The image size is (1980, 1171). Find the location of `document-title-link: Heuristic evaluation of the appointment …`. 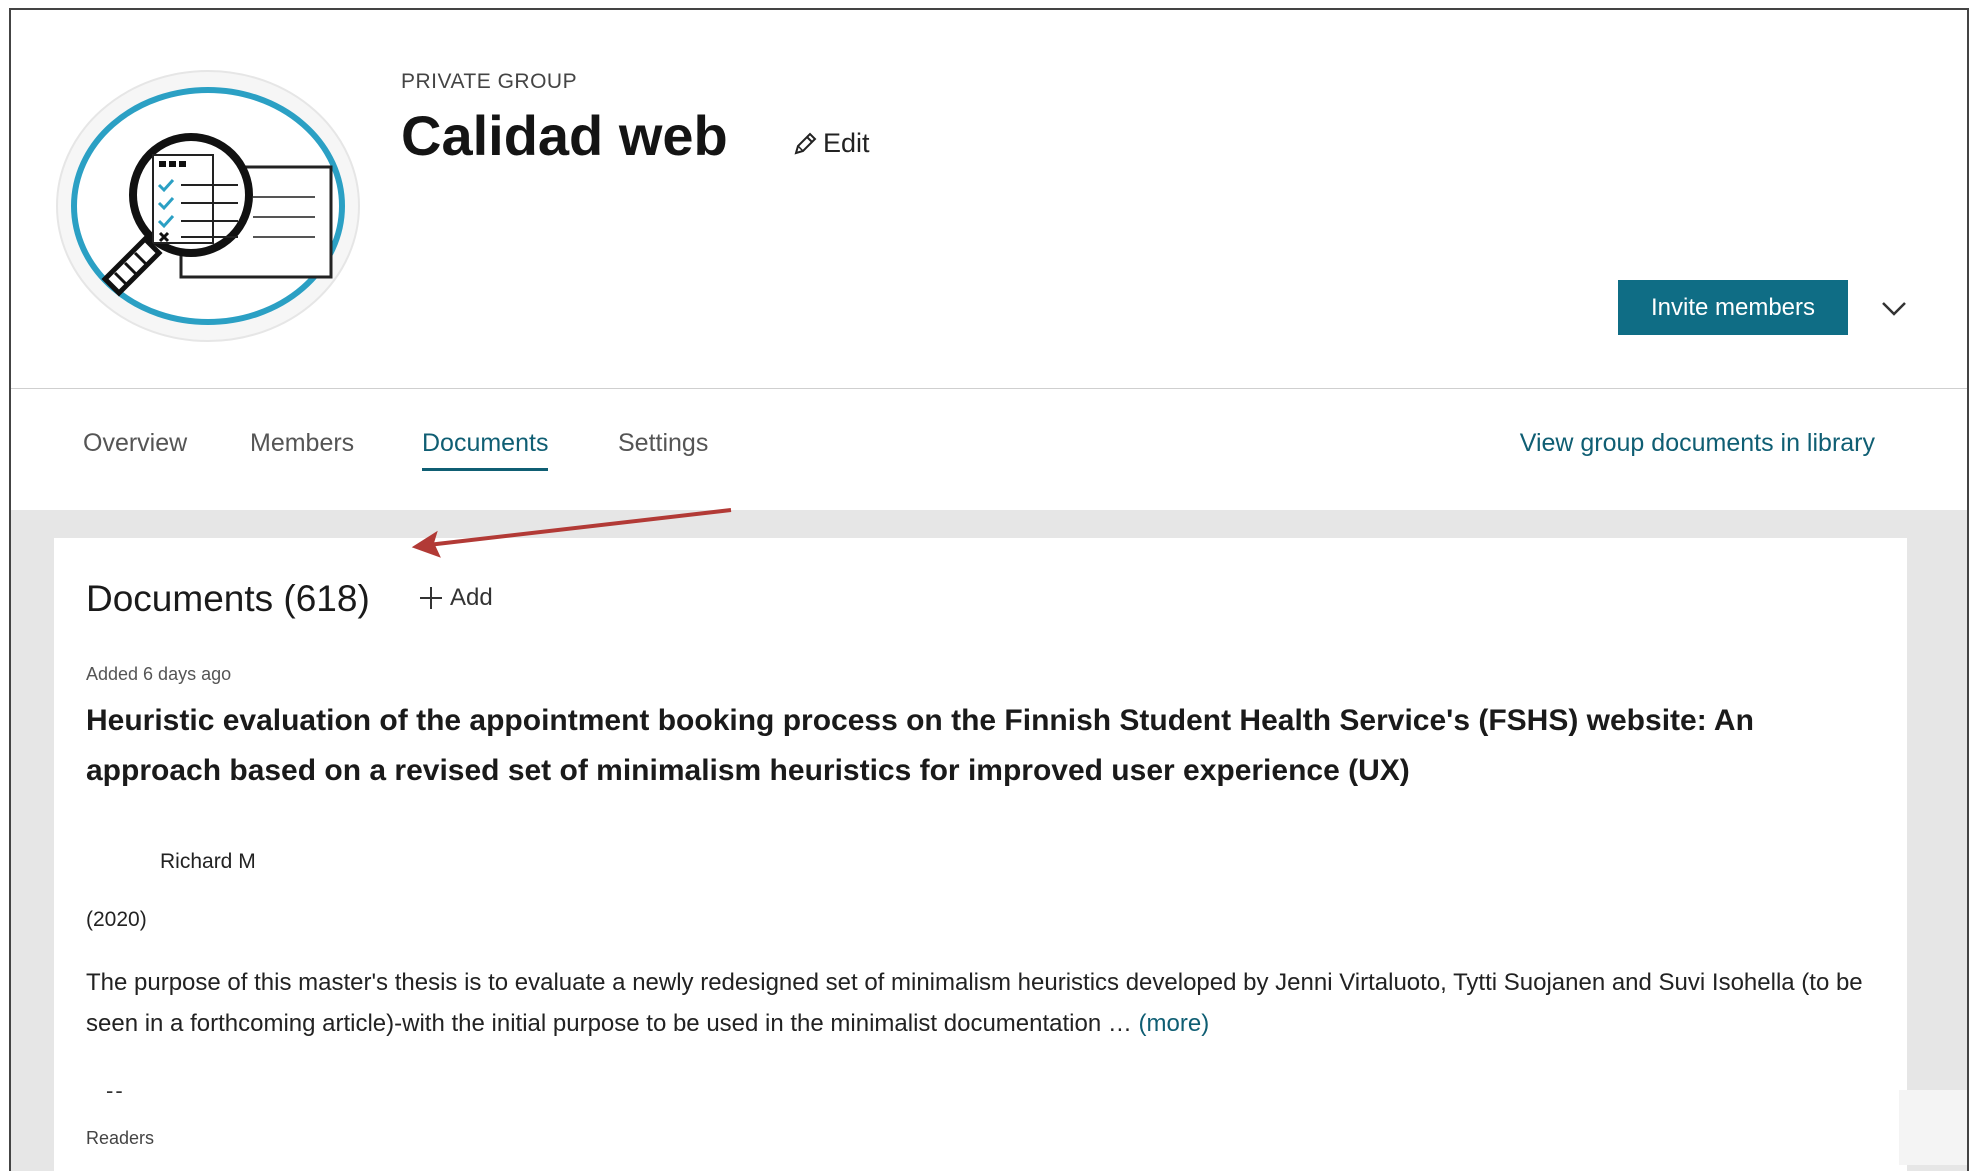

document-title-link: Heuristic evaluation of the appointment … is located at coordinates (986, 746).